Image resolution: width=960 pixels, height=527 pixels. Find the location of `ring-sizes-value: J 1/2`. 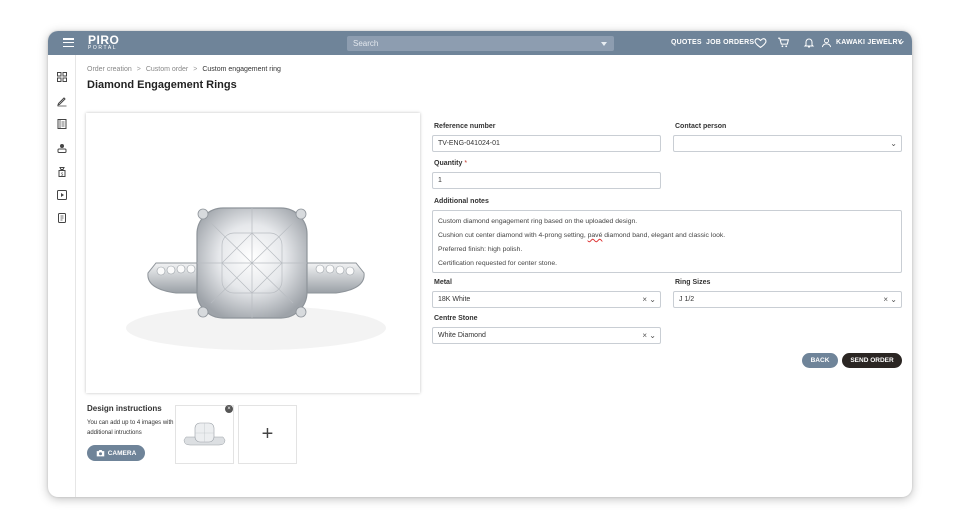

ring-sizes-value: J 1/2 is located at coordinates (687, 299).